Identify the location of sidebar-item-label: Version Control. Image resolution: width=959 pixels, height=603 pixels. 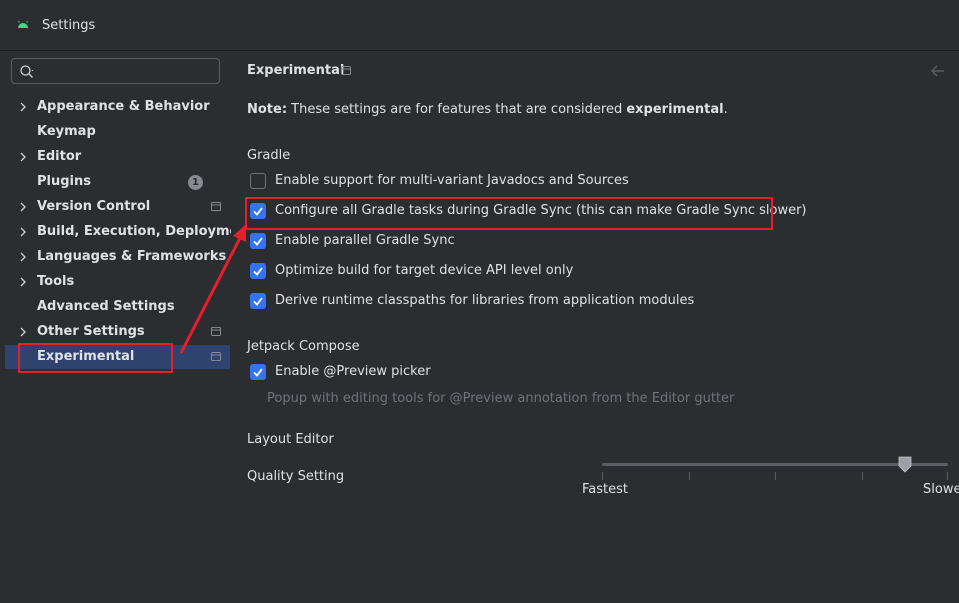
(94, 206).